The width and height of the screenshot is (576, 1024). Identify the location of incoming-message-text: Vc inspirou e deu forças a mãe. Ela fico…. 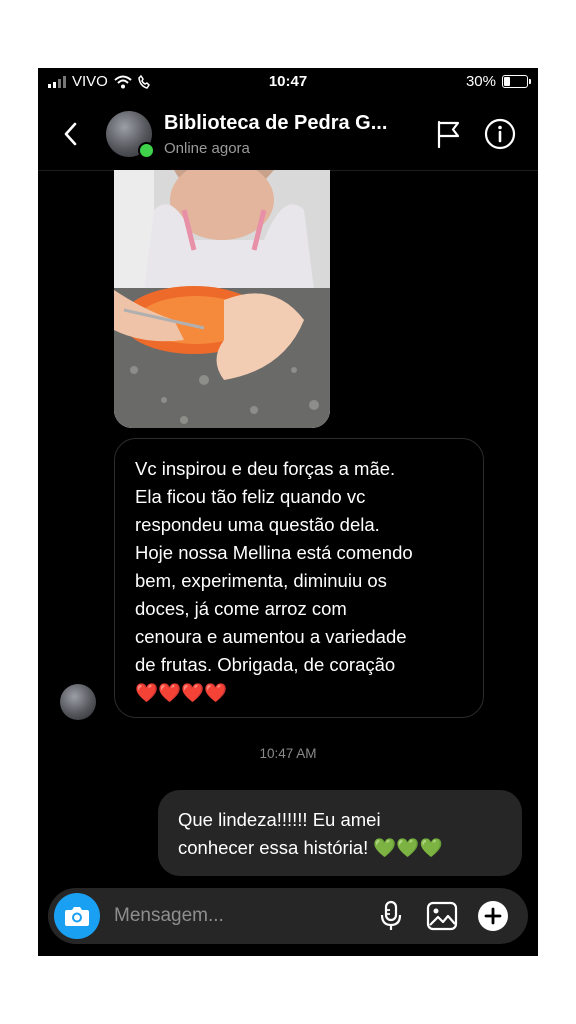
(274, 566).